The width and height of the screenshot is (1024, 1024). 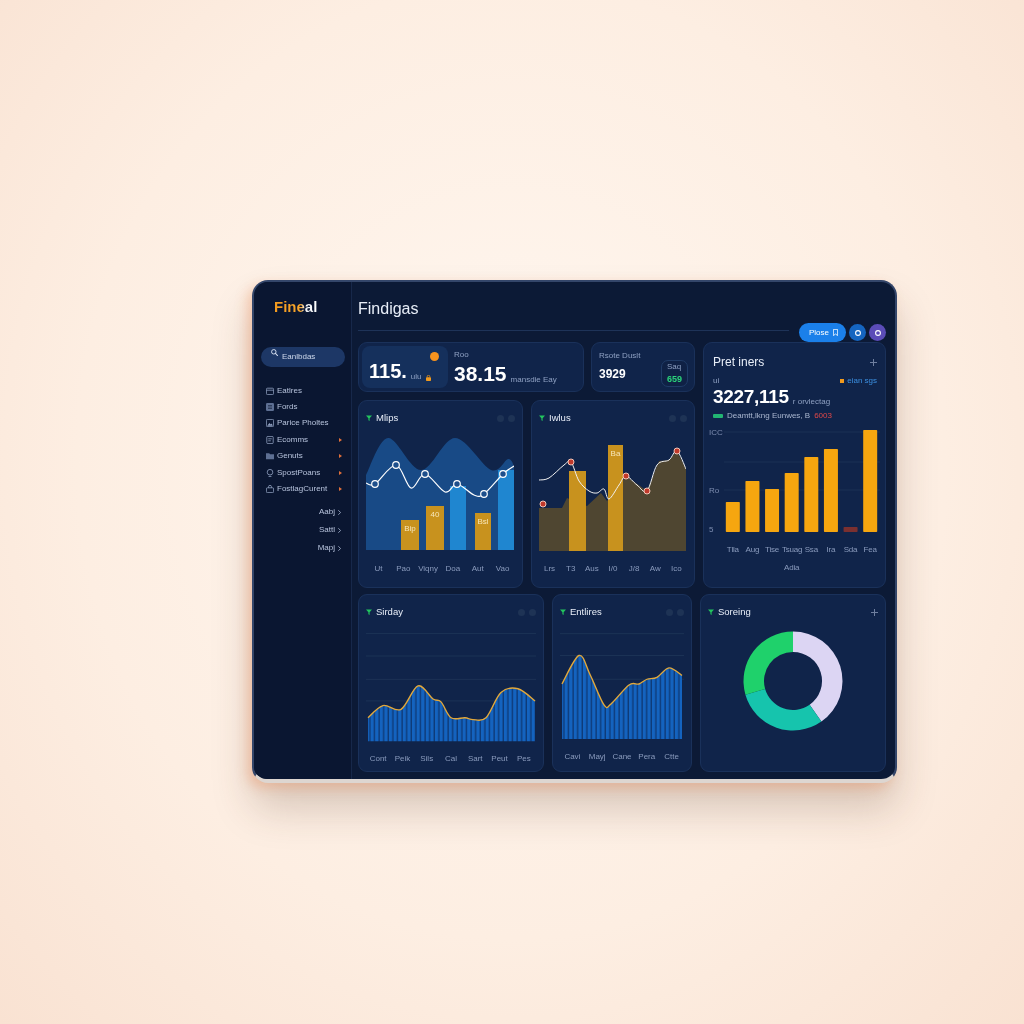 I want to click on card-title: Mlips, so click(x=387, y=418).